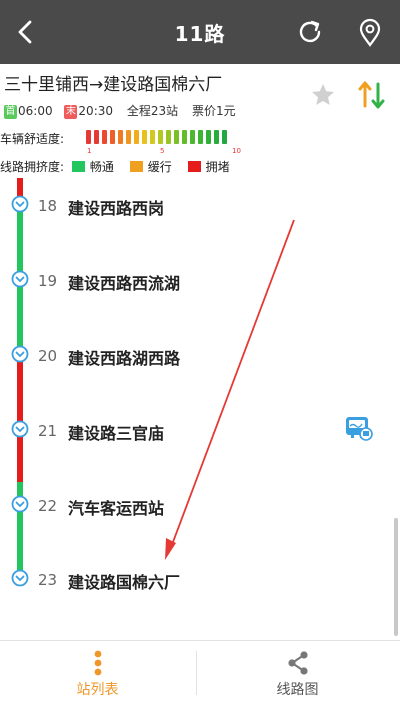 The image size is (400, 704). Describe the element at coordinates (78, 166) in the screenshot. I see `swatch-smooth` at that location.